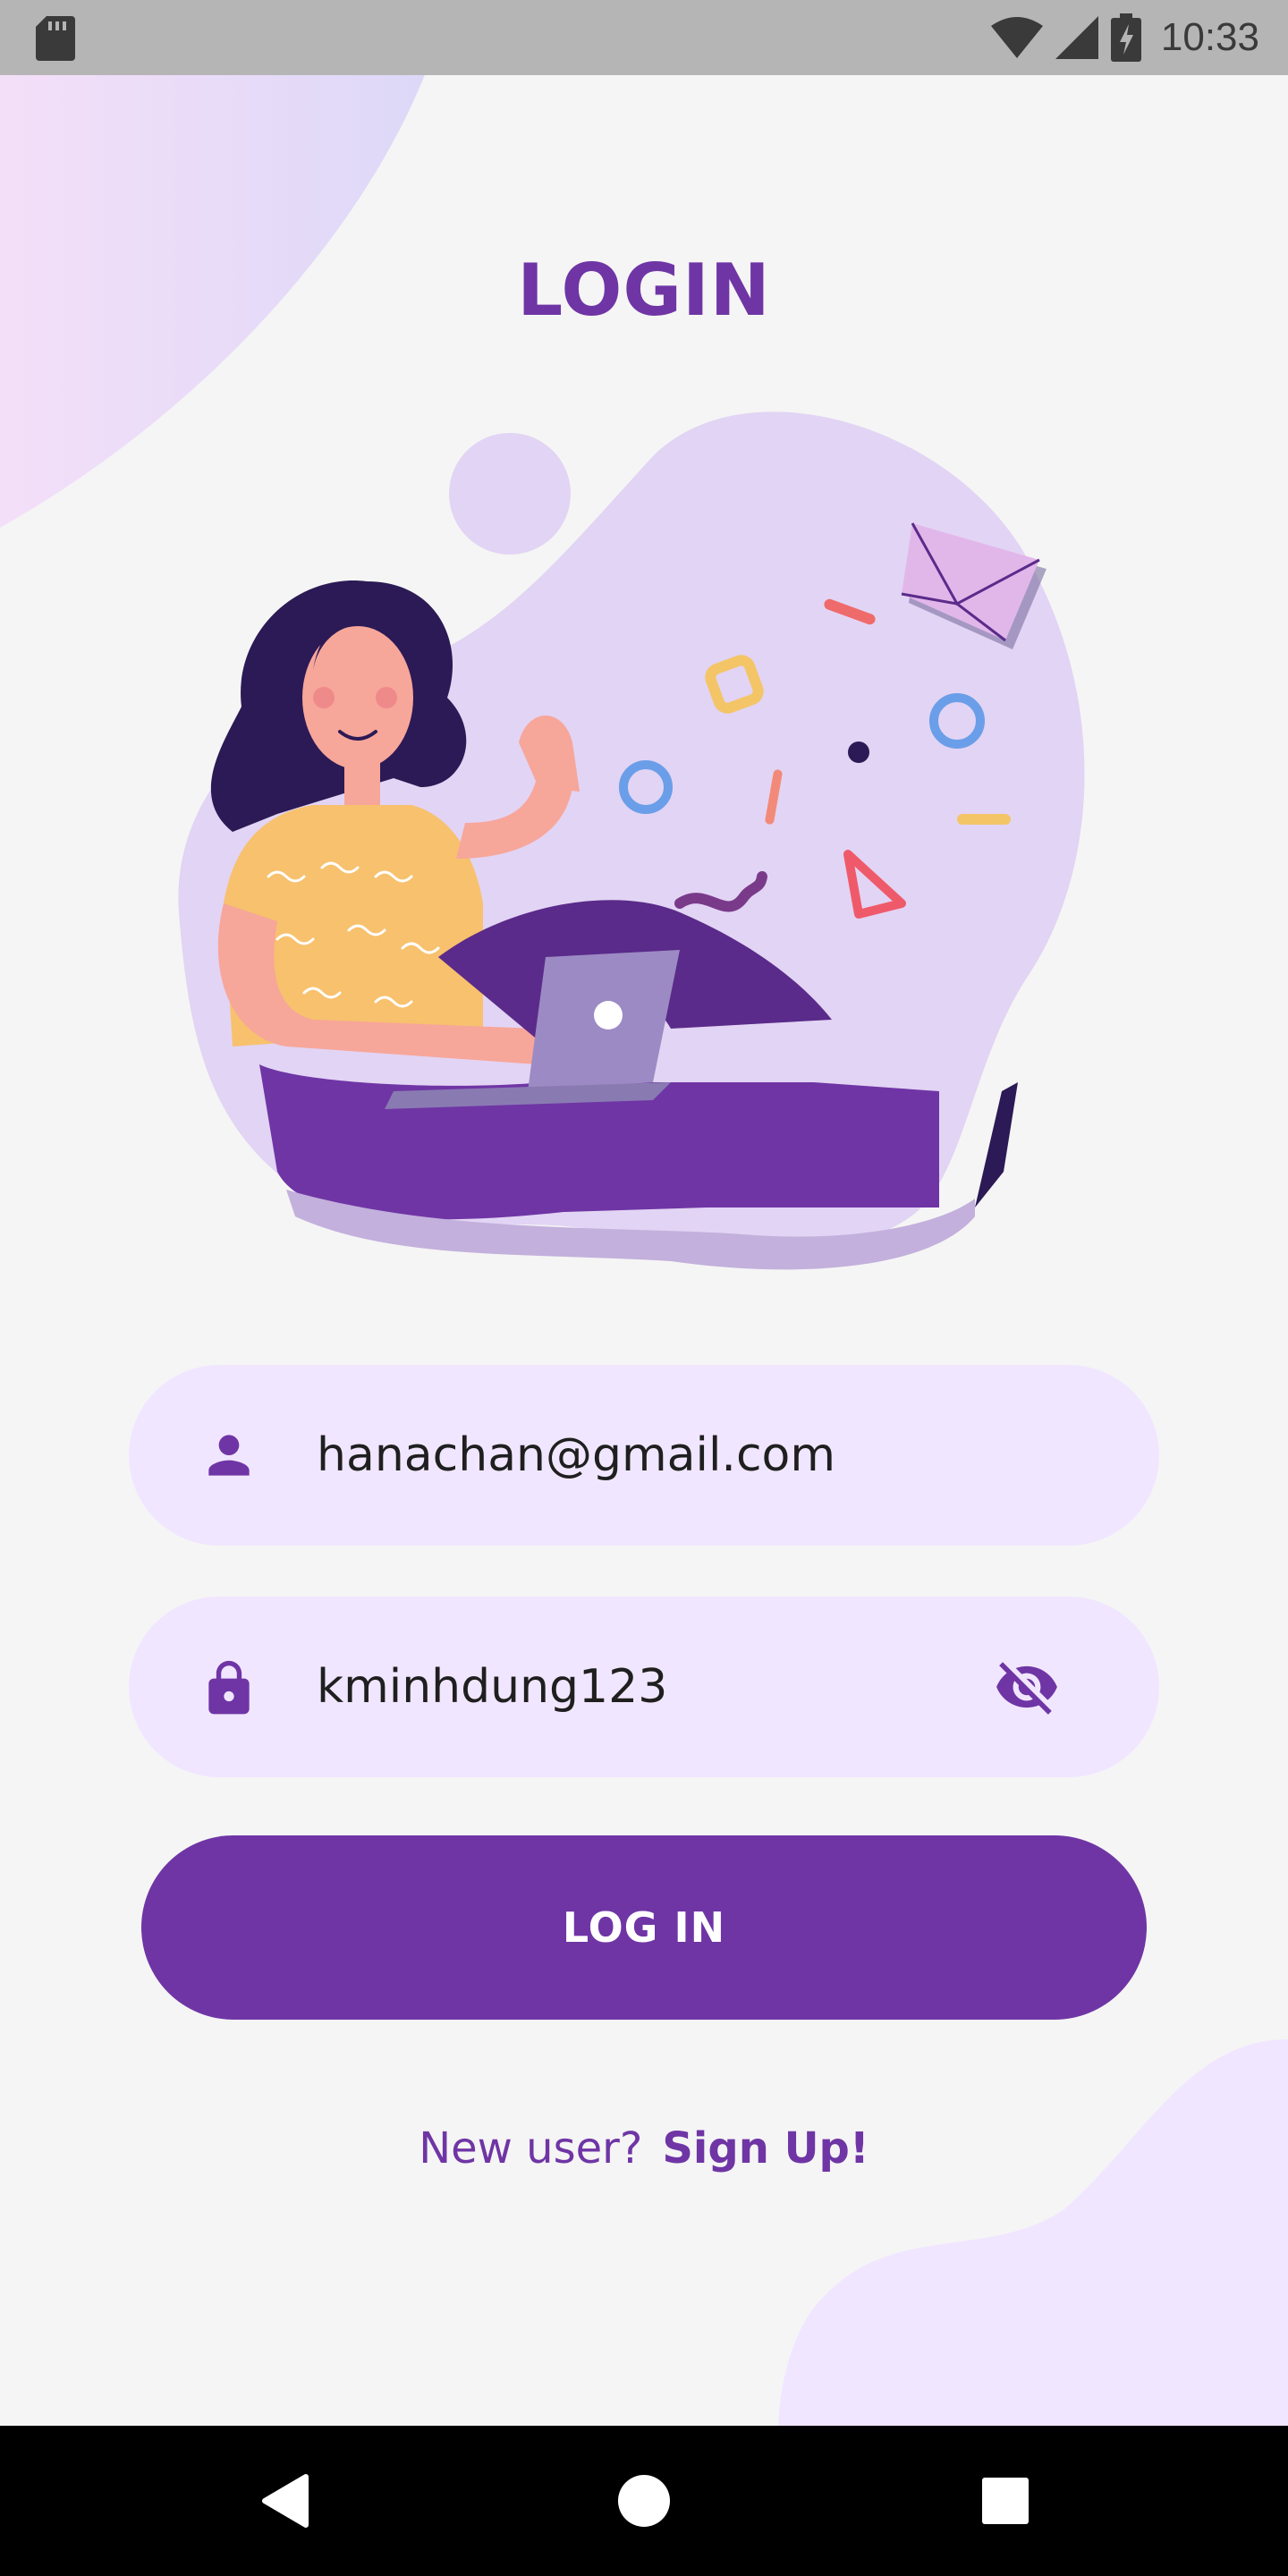 This screenshot has width=1288, height=2576. I want to click on signal-icon, so click(1076, 37).